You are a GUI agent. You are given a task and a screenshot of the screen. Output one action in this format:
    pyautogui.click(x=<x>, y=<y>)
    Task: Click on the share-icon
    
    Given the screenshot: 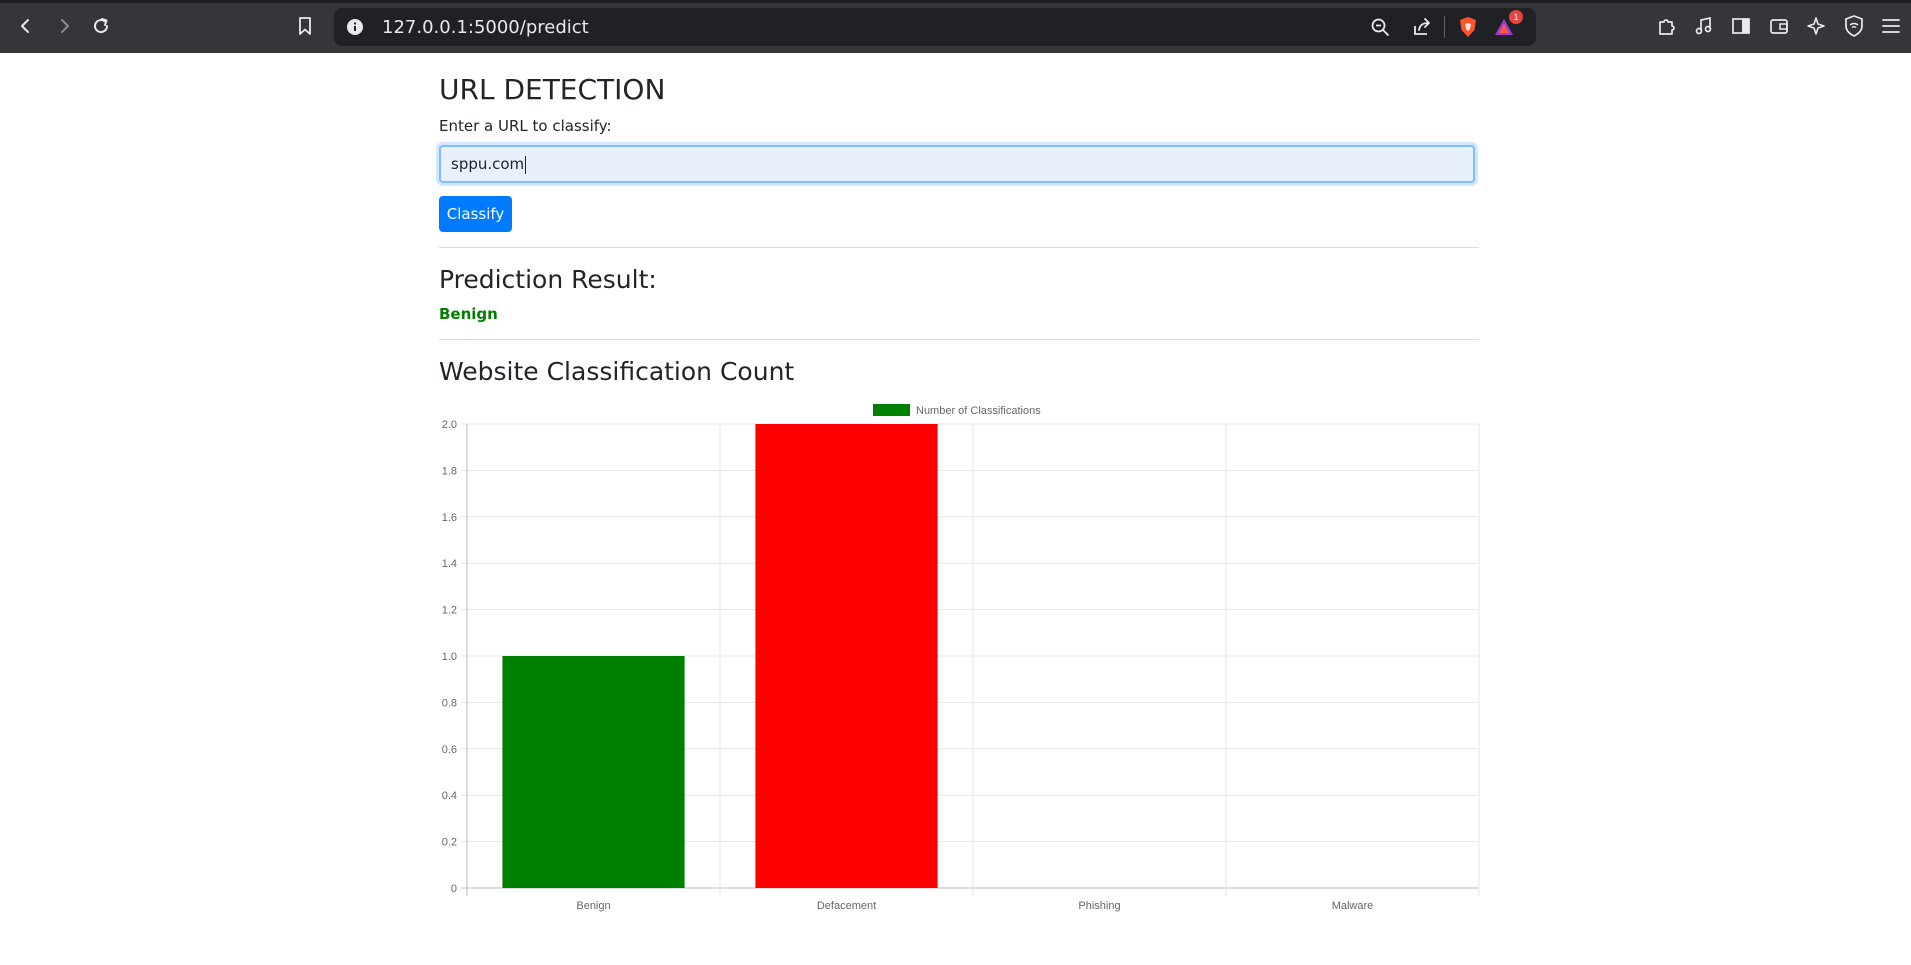 What is the action you would take?
    pyautogui.click(x=1422, y=27)
    